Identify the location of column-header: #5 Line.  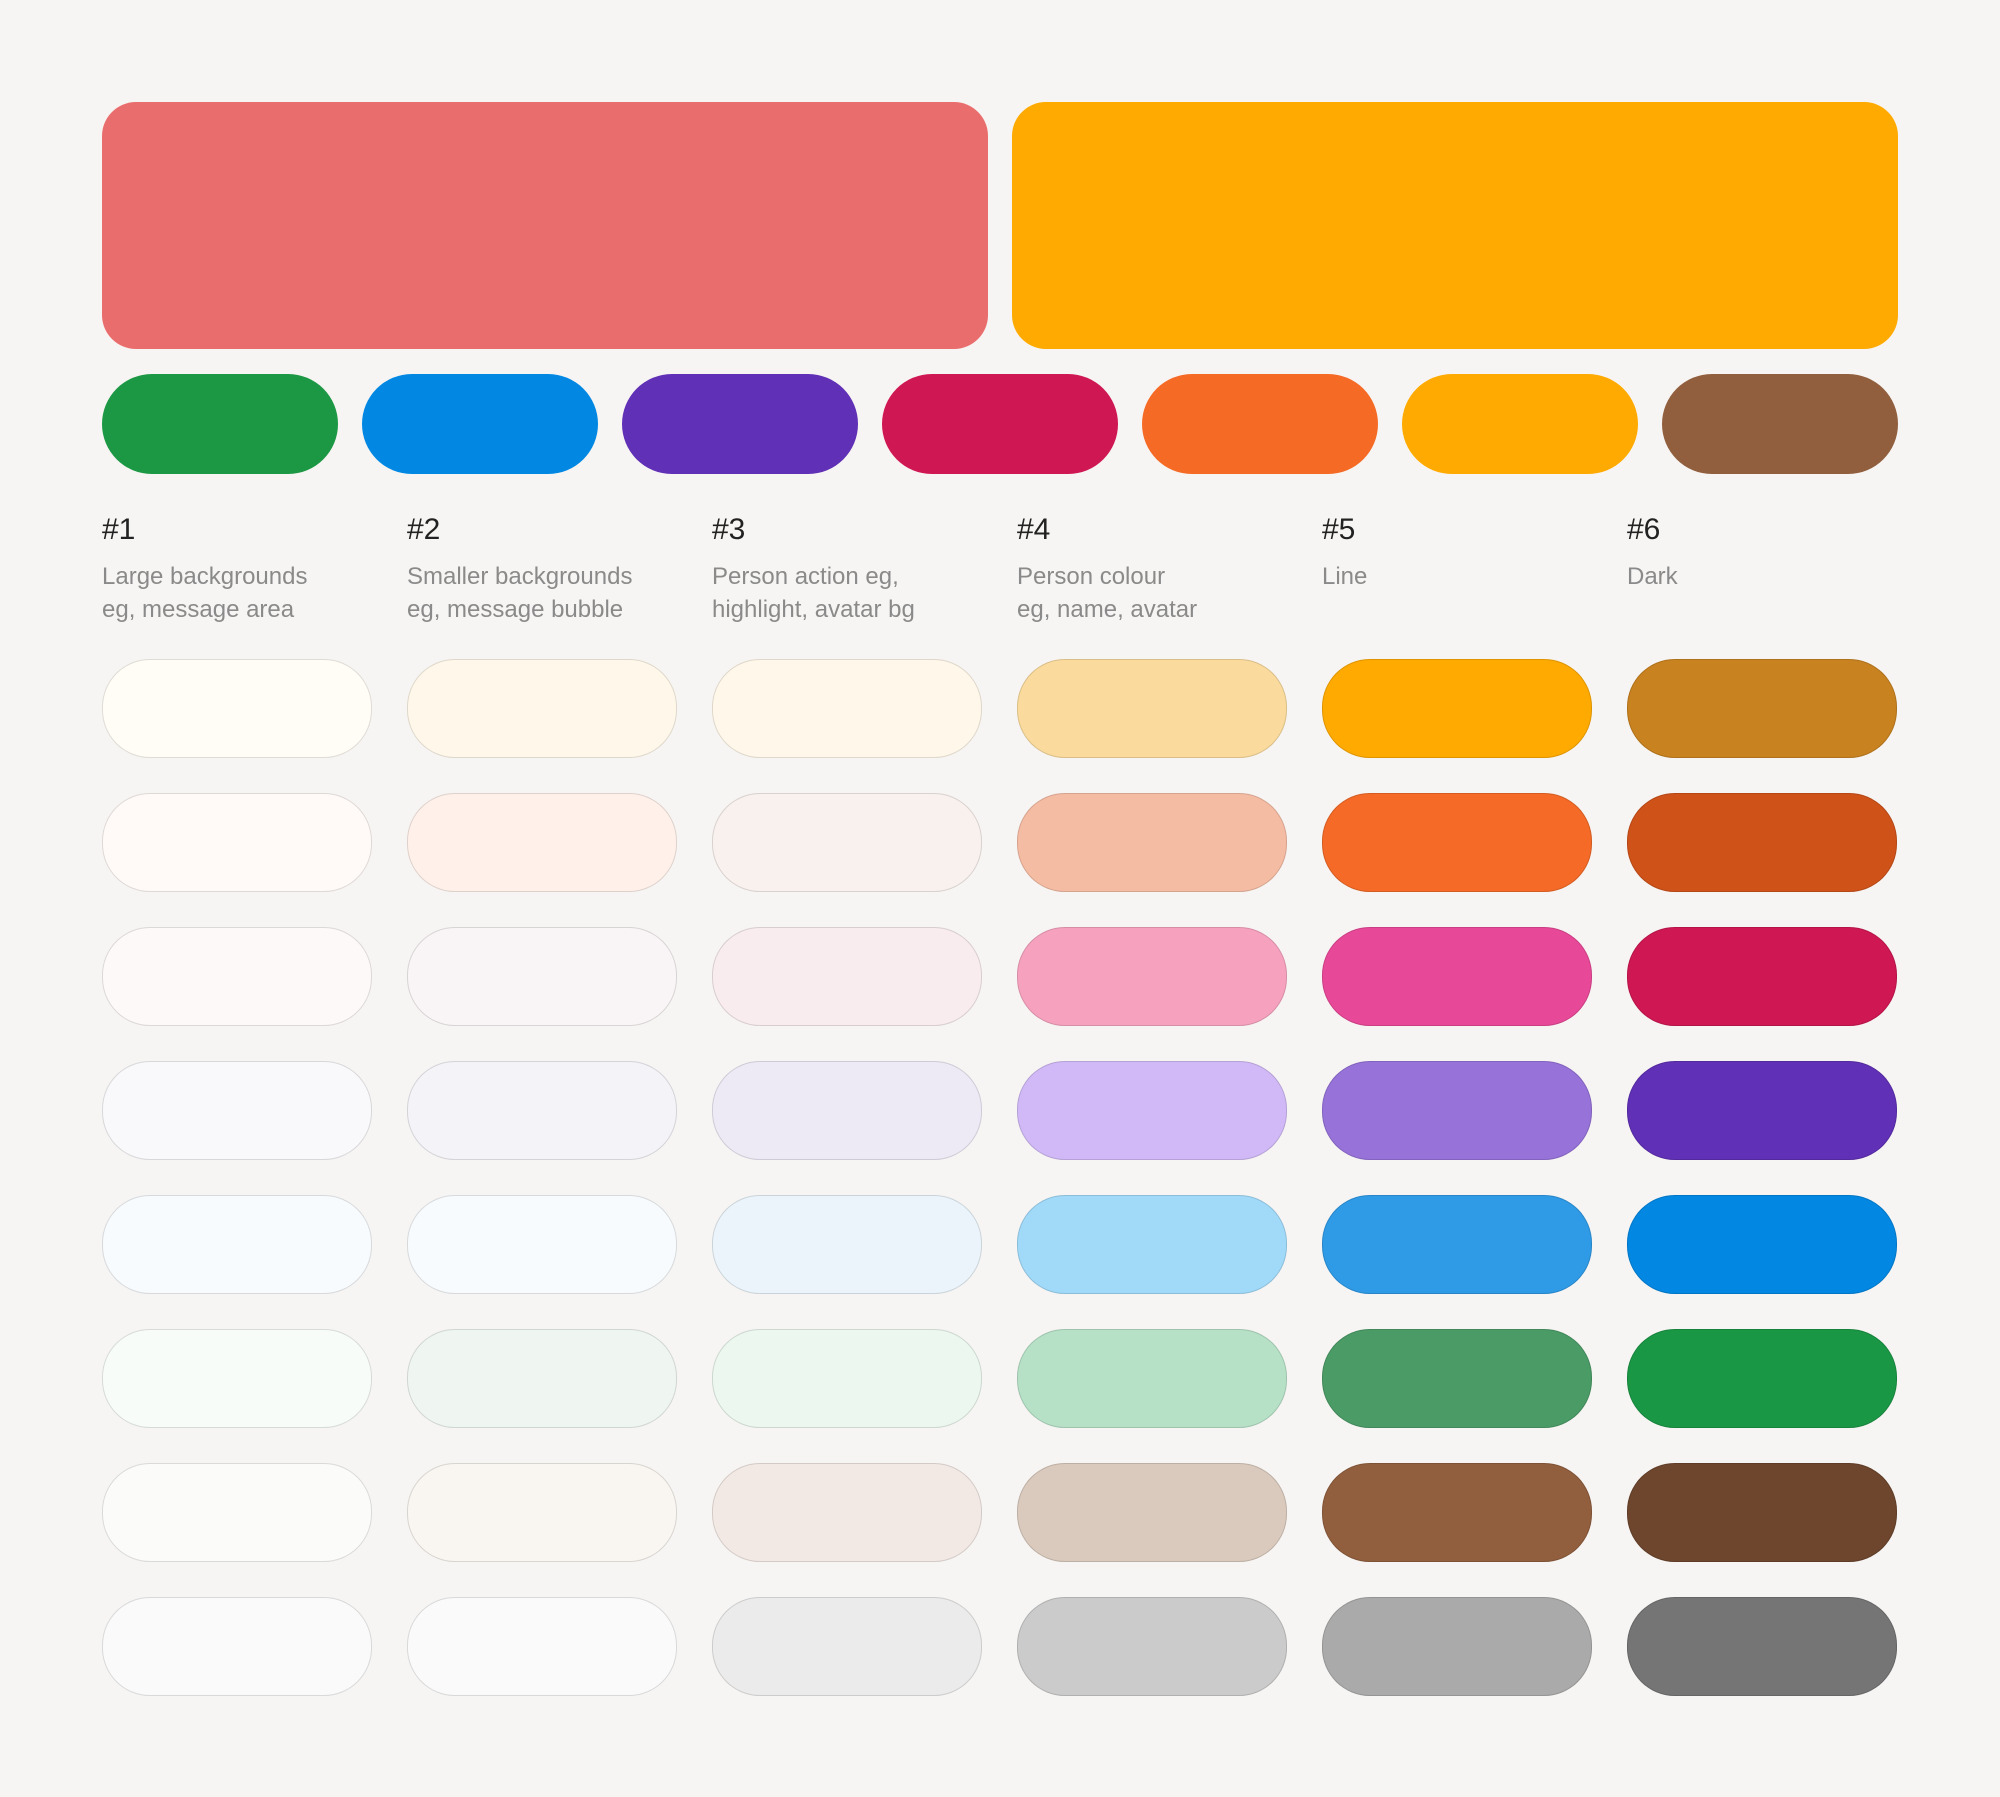
(1467, 551).